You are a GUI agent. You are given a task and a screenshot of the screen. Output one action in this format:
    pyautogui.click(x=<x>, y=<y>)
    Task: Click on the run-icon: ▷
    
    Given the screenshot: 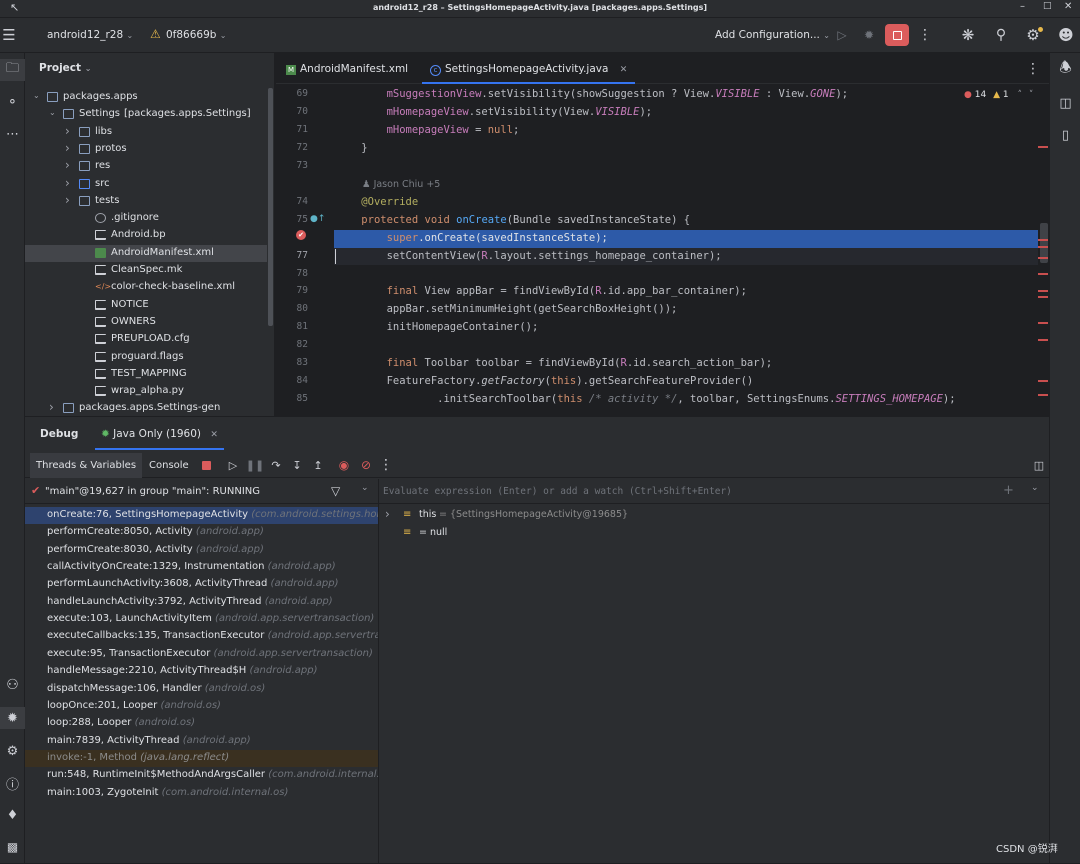 What is the action you would take?
    pyautogui.click(x=842, y=35)
    